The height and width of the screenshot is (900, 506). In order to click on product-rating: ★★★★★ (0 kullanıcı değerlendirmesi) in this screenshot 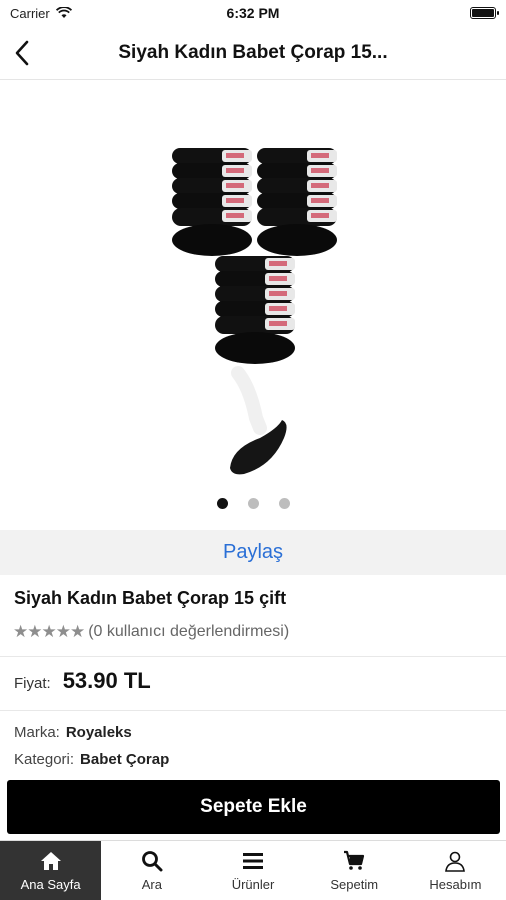, I will do `click(151, 632)`.